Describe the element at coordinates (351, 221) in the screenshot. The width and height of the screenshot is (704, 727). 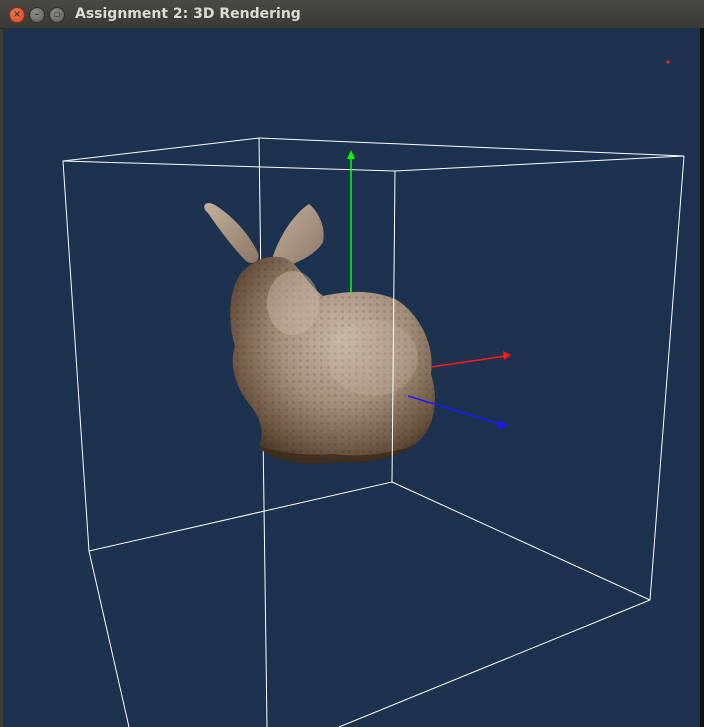
I see `y-axis-arrow` at that location.